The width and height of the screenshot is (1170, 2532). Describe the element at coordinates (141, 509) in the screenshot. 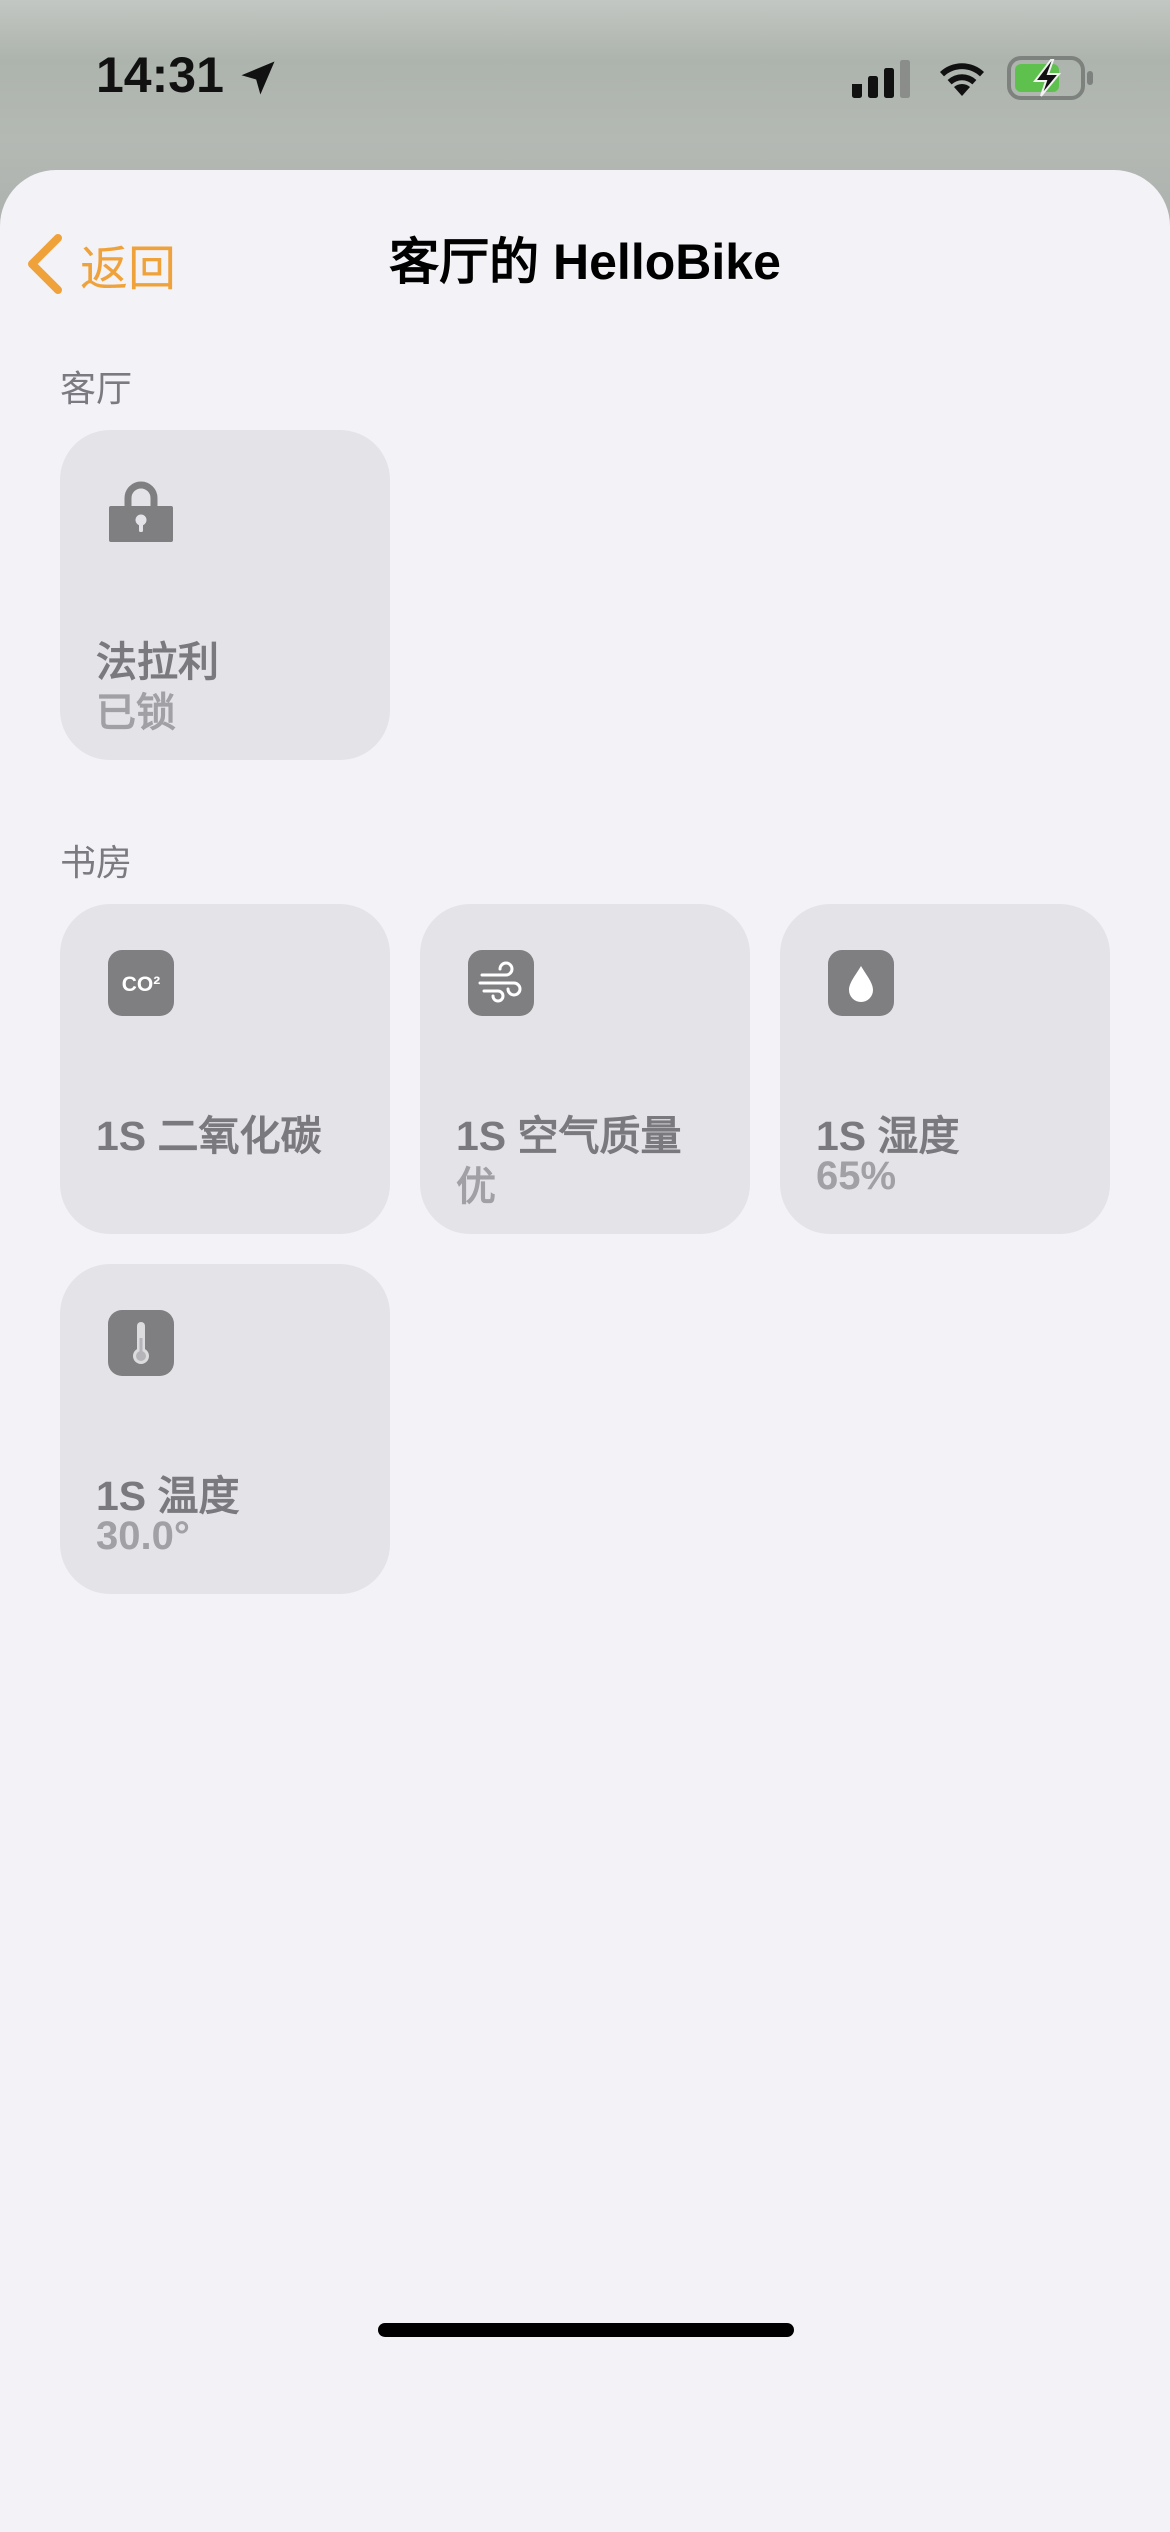

I see `lock-icon` at that location.